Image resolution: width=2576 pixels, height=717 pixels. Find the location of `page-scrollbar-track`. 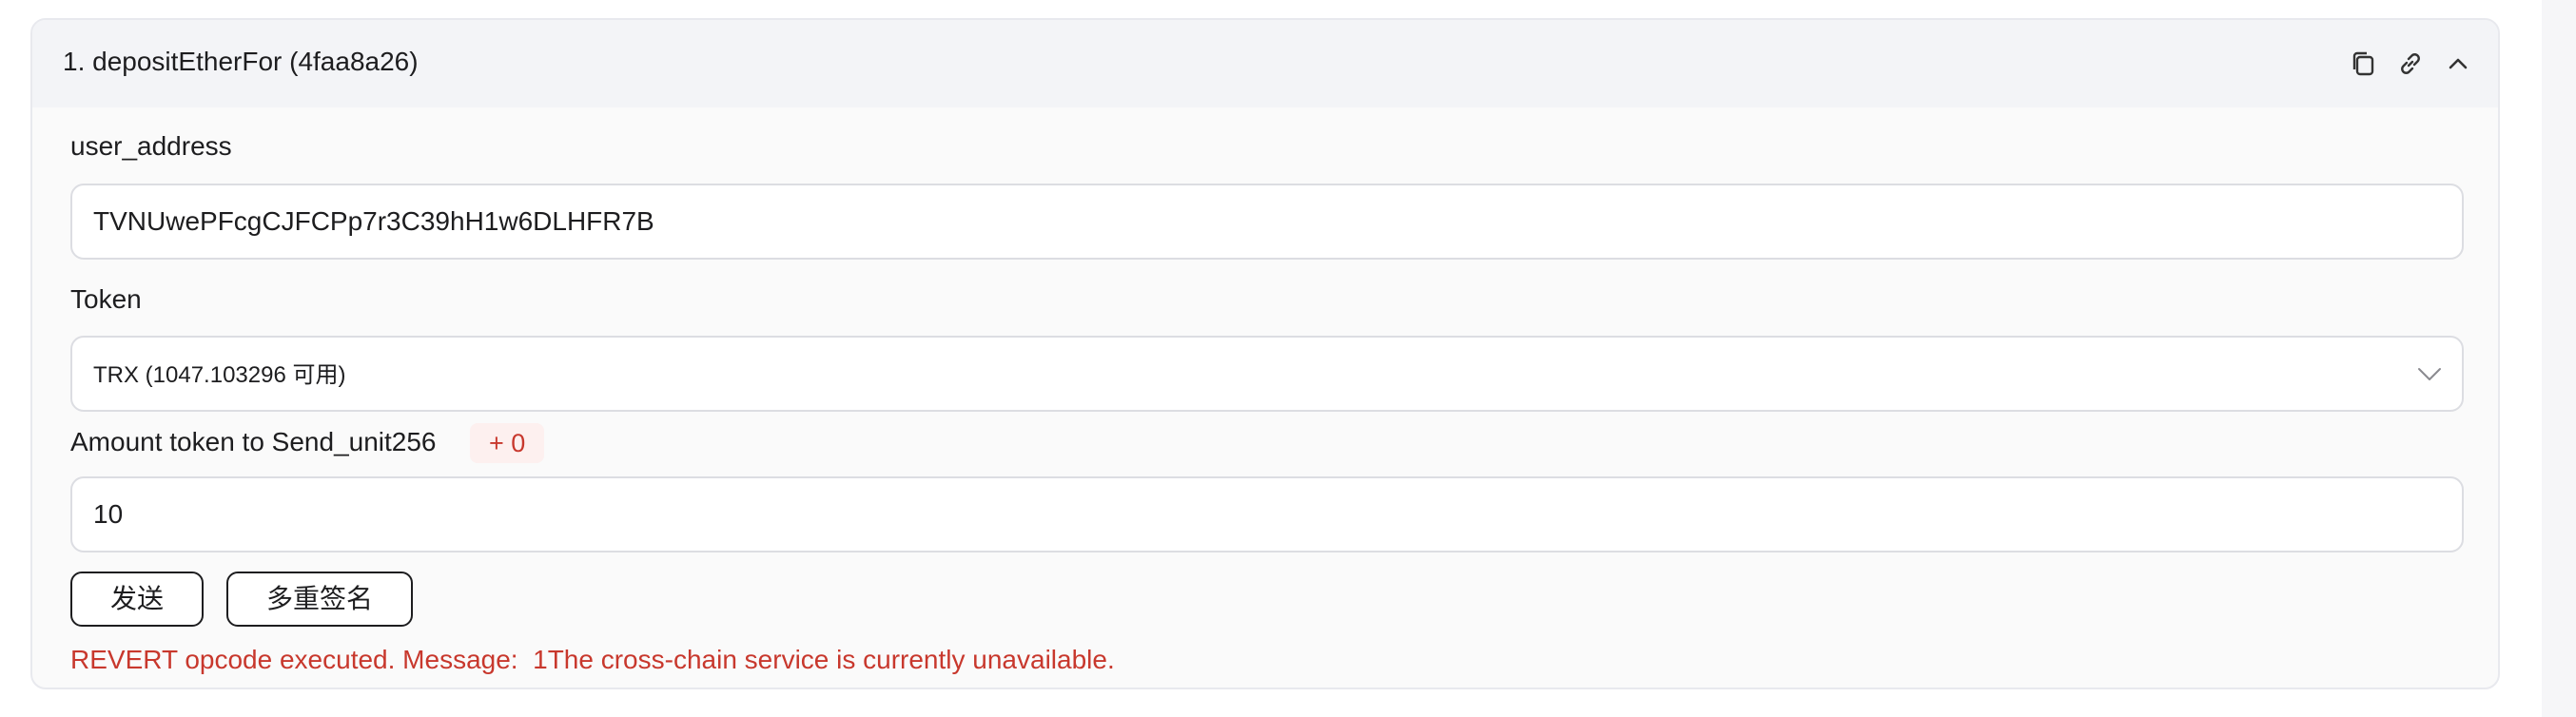

page-scrollbar-track is located at coordinates (2559, 358).